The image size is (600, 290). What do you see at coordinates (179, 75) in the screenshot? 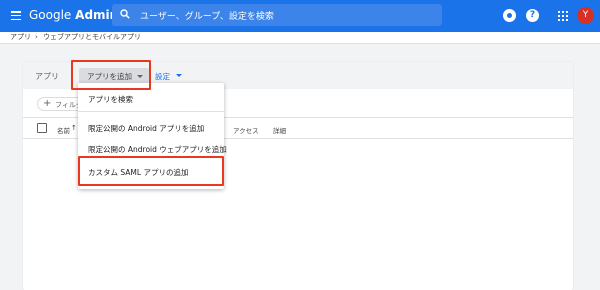
I see `settings-chevron-down-icon` at bounding box center [179, 75].